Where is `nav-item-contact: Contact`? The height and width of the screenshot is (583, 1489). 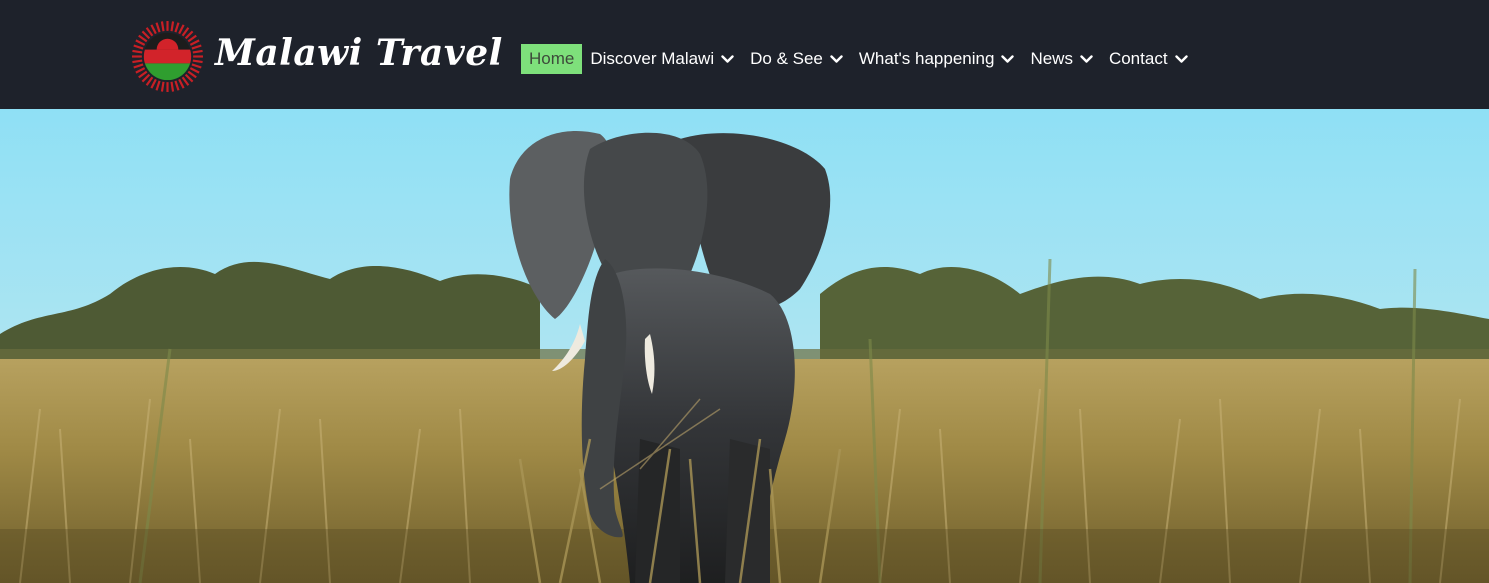
nav-item-contact: Contact is located at coordinates (1148, 59).